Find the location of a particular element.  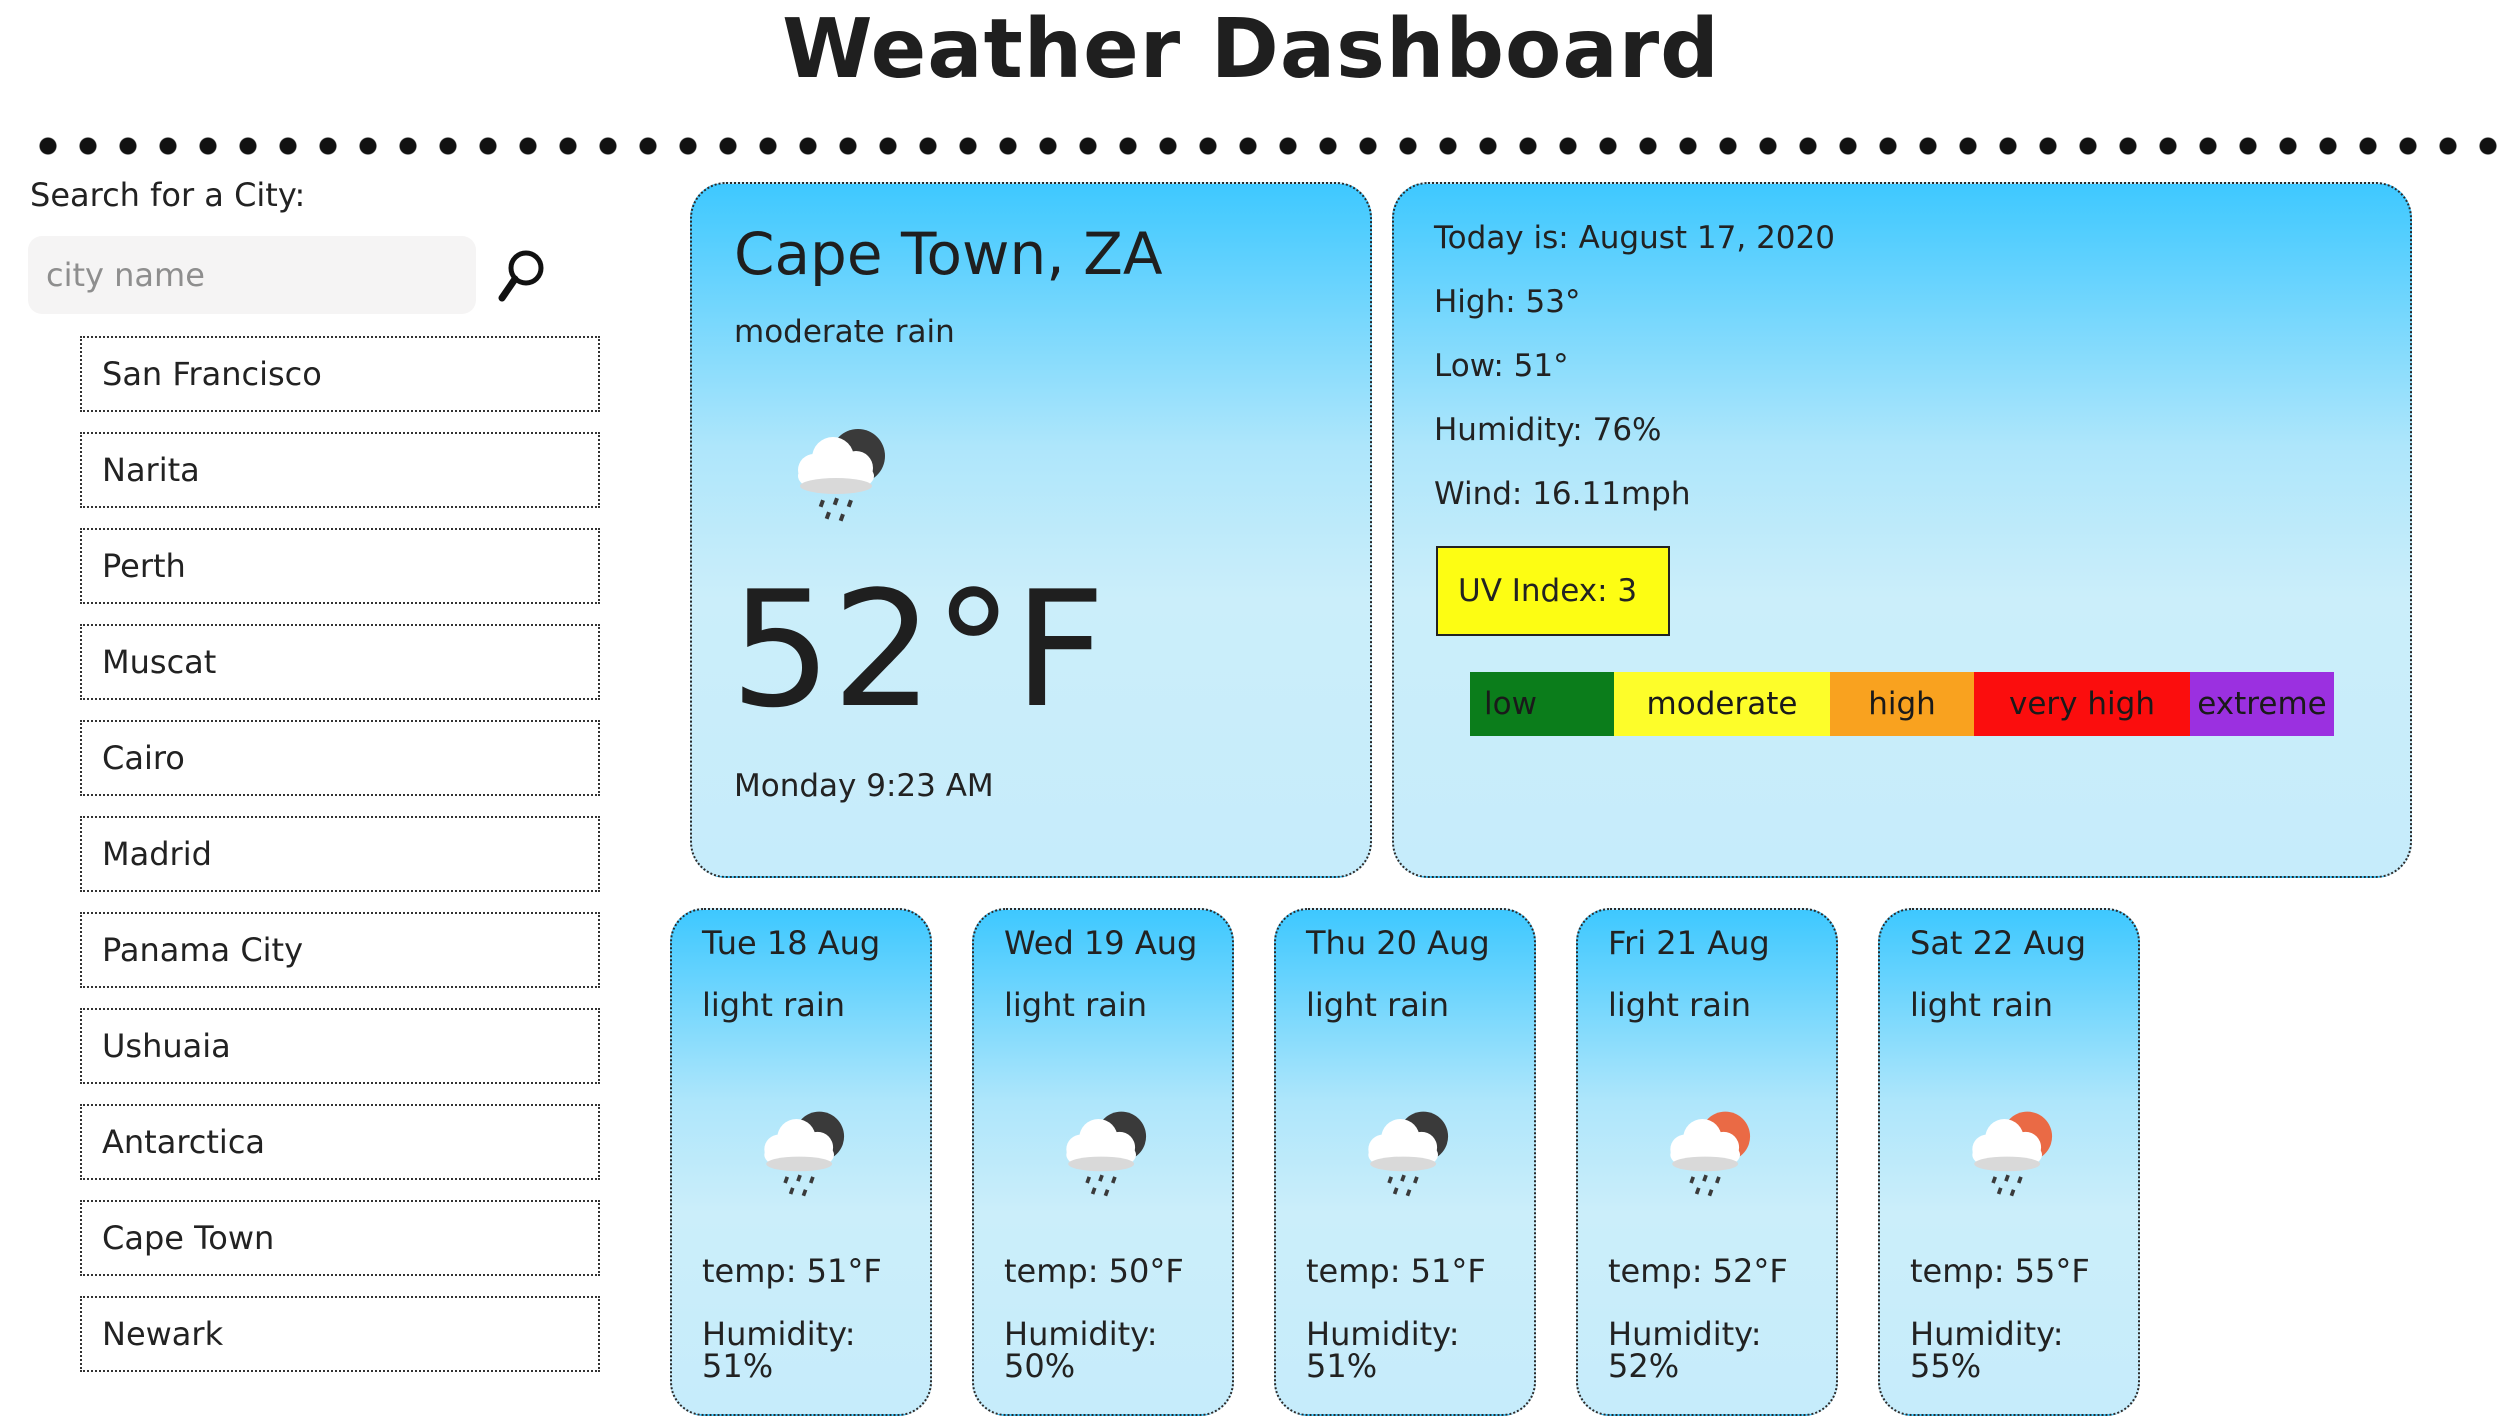

humidity: Humidity: 76% is located at coordinates (1548, 430).